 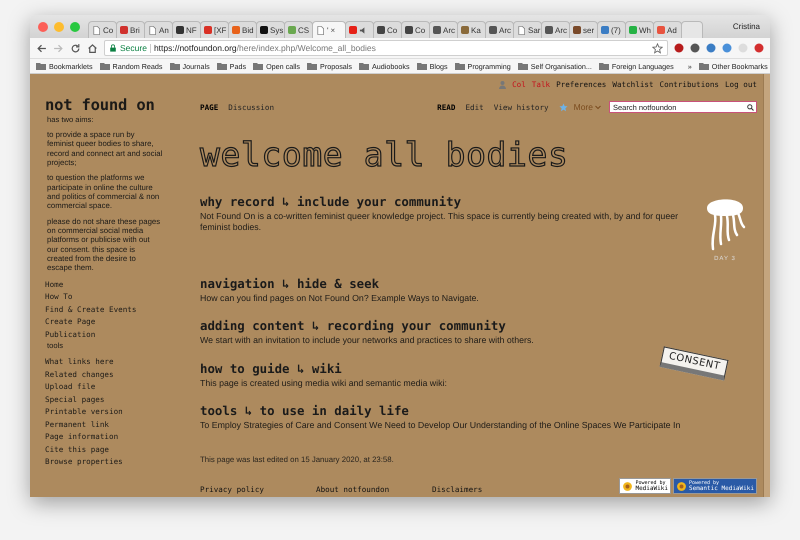 I want to click on section-text: To Employ Strategies of Care and Consent We Need to Develop Our Understanding of the Online Spaces We Participate In, so click(x=441, y=426).